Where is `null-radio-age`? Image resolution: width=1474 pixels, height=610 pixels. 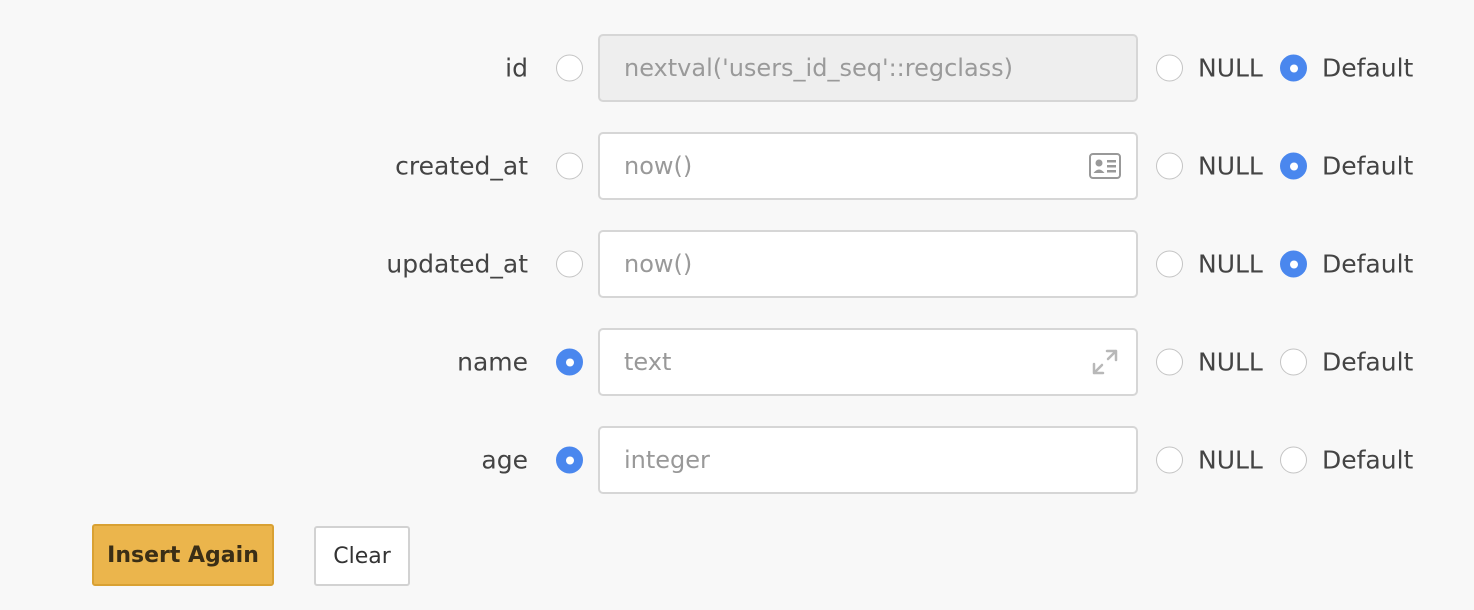
null-radio-age is located at coordinates (1169, 460).